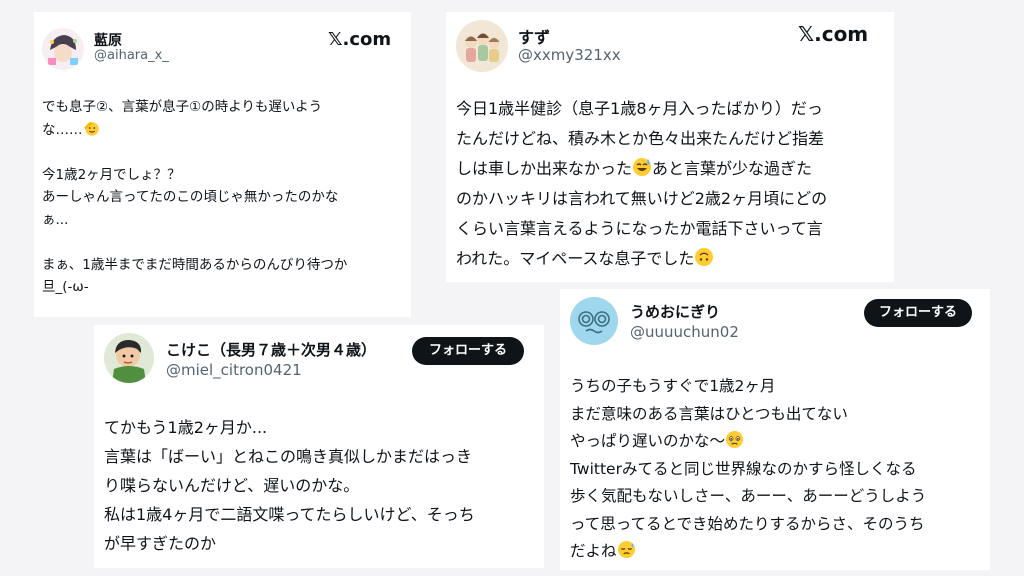 The image size is (1024, 576). What do you see at coordinates (160, 543) in the screenshot?
I see `tweet-line: が早すぎたのか` at bounding box center [160, 543].